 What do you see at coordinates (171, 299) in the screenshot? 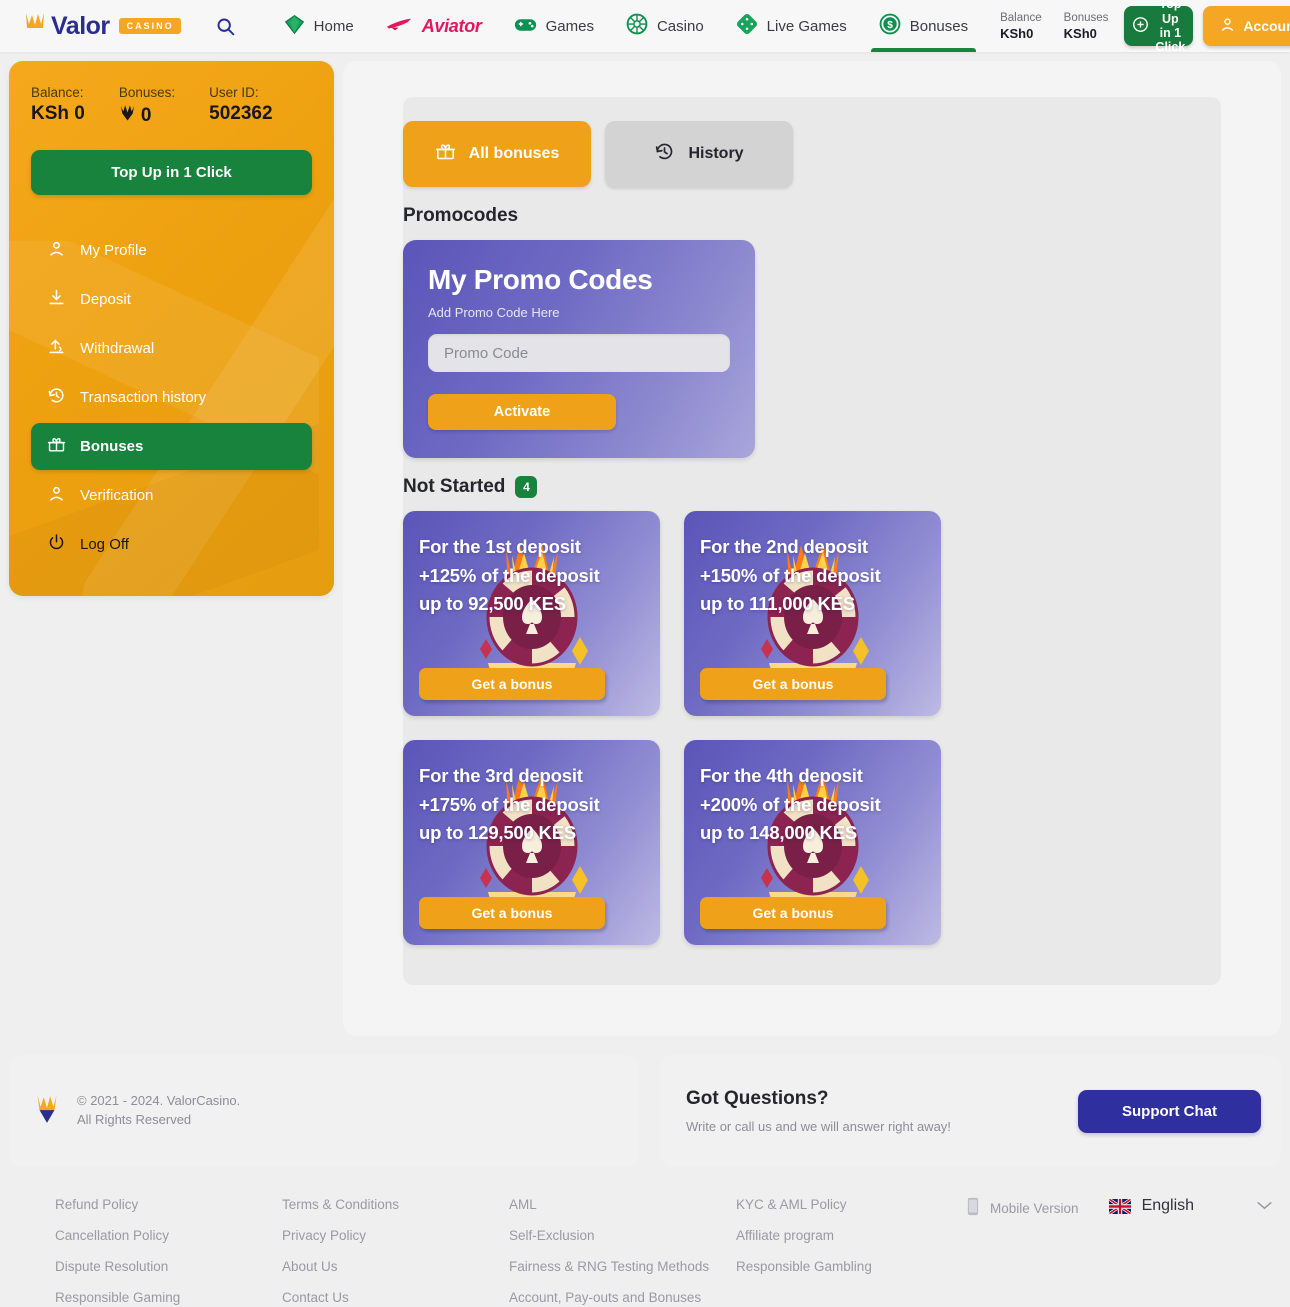
I see `sidebar-item-deposit: Deposit` at bounding box center [171, 299].